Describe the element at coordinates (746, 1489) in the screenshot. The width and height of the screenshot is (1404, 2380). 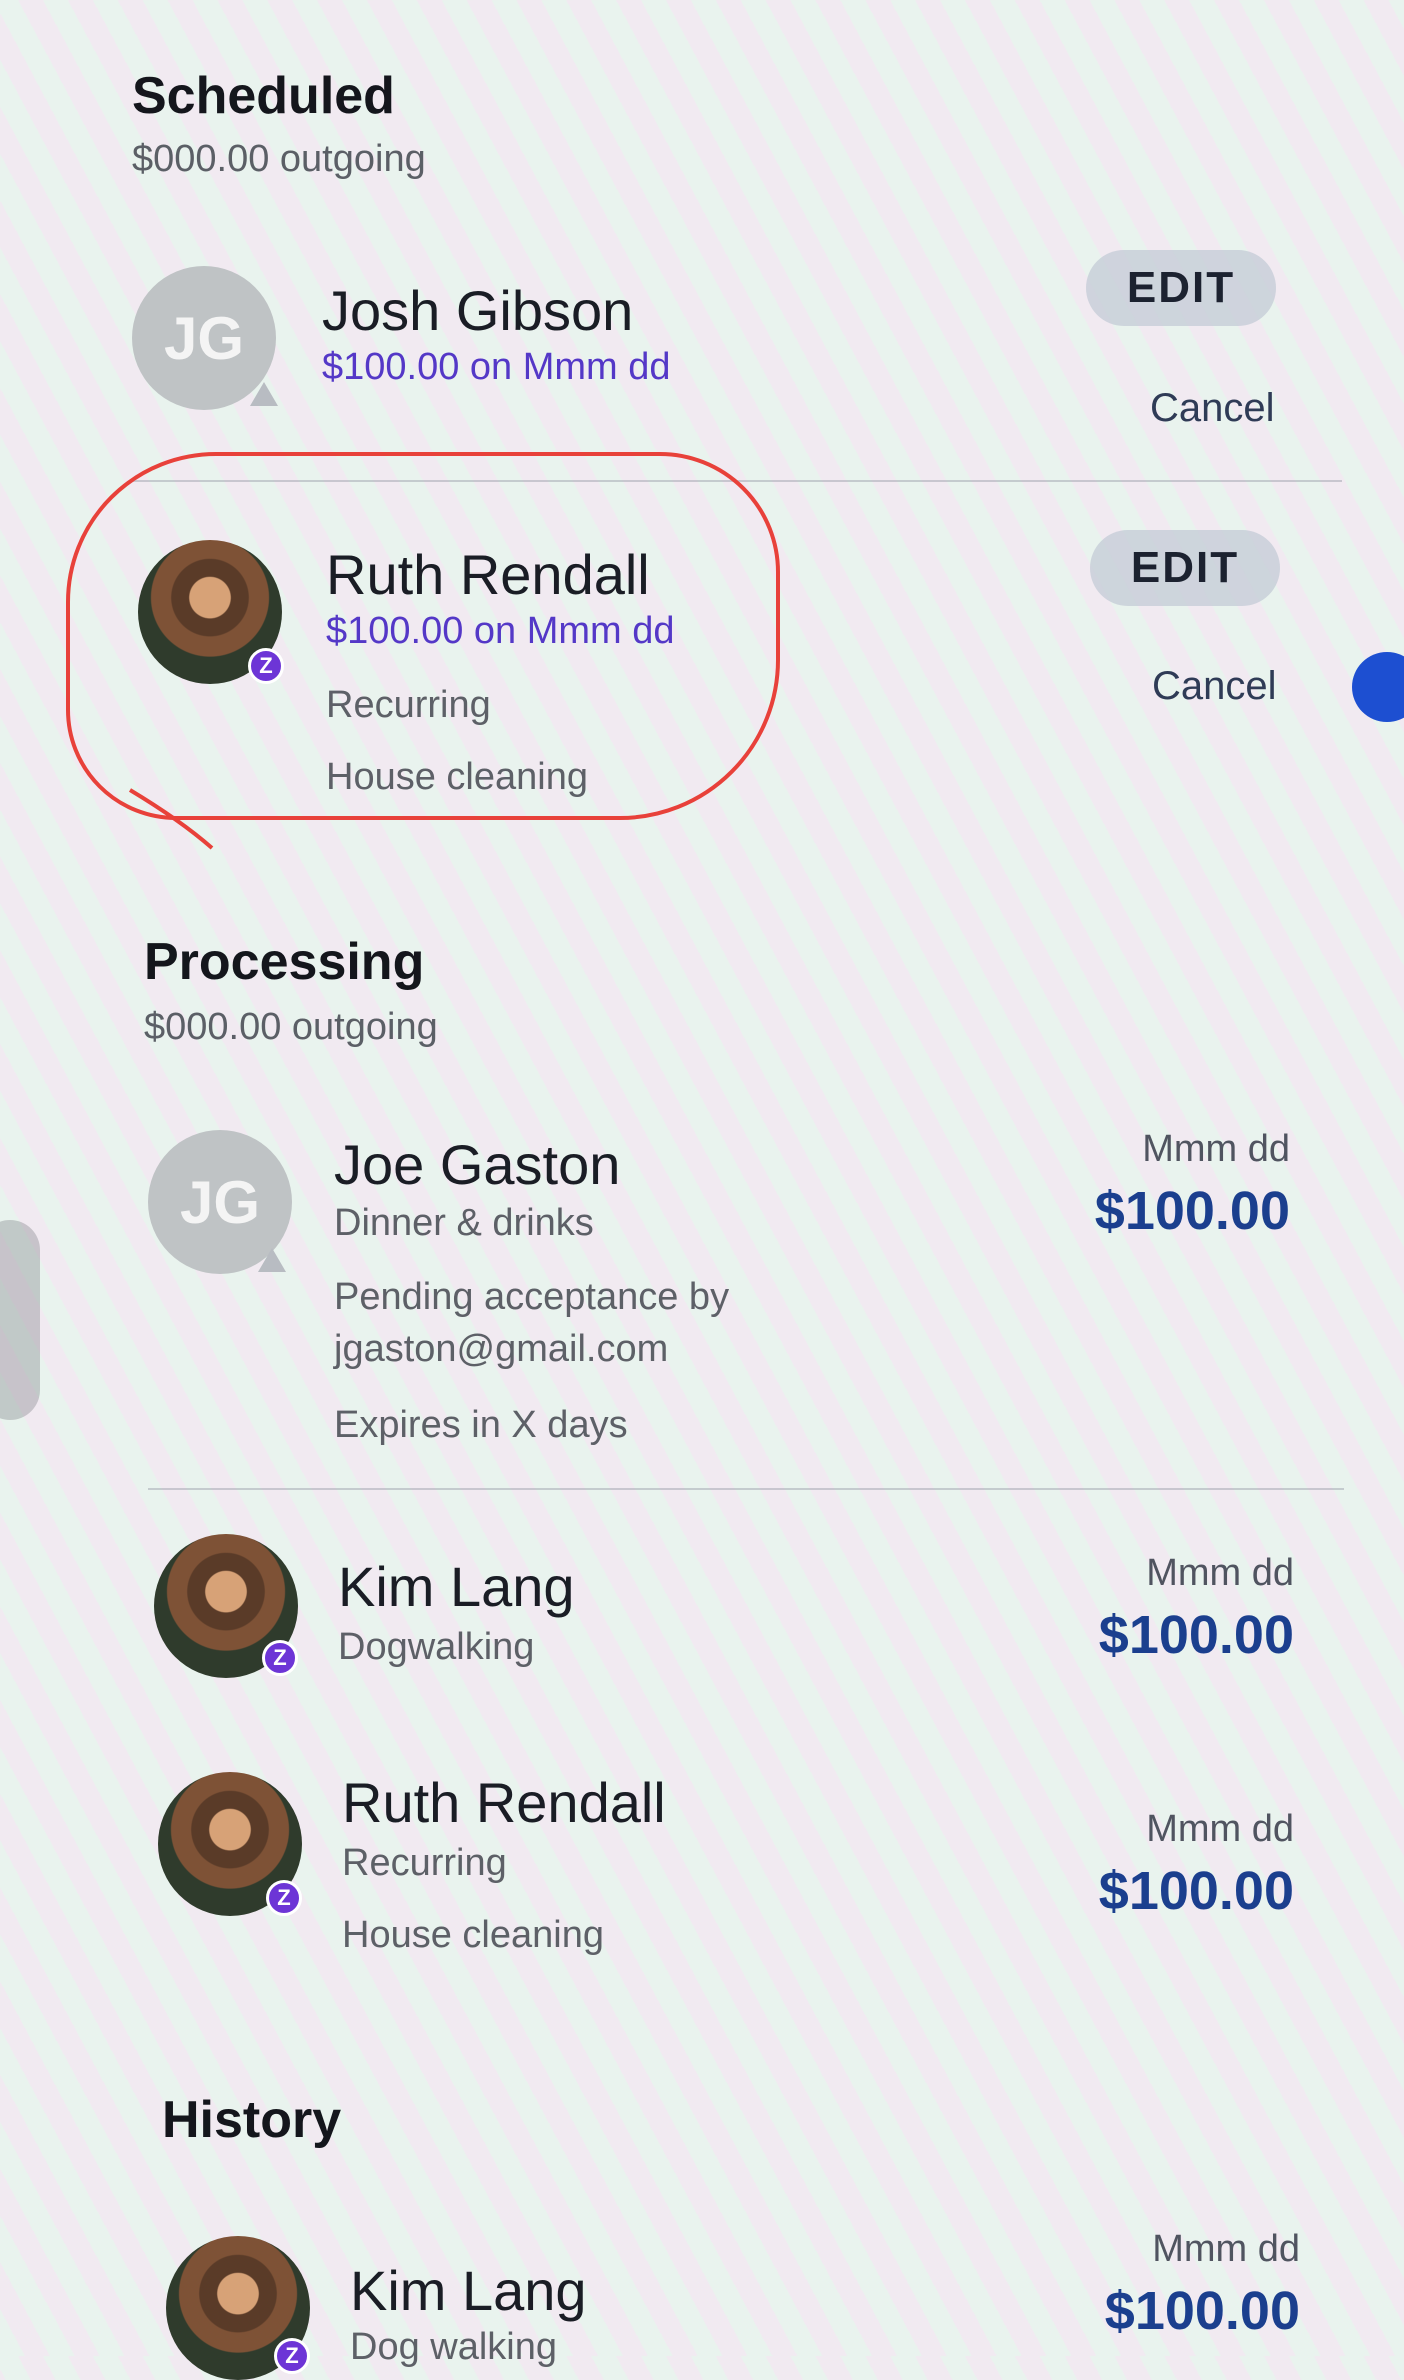
I see `row-divider` at that location.